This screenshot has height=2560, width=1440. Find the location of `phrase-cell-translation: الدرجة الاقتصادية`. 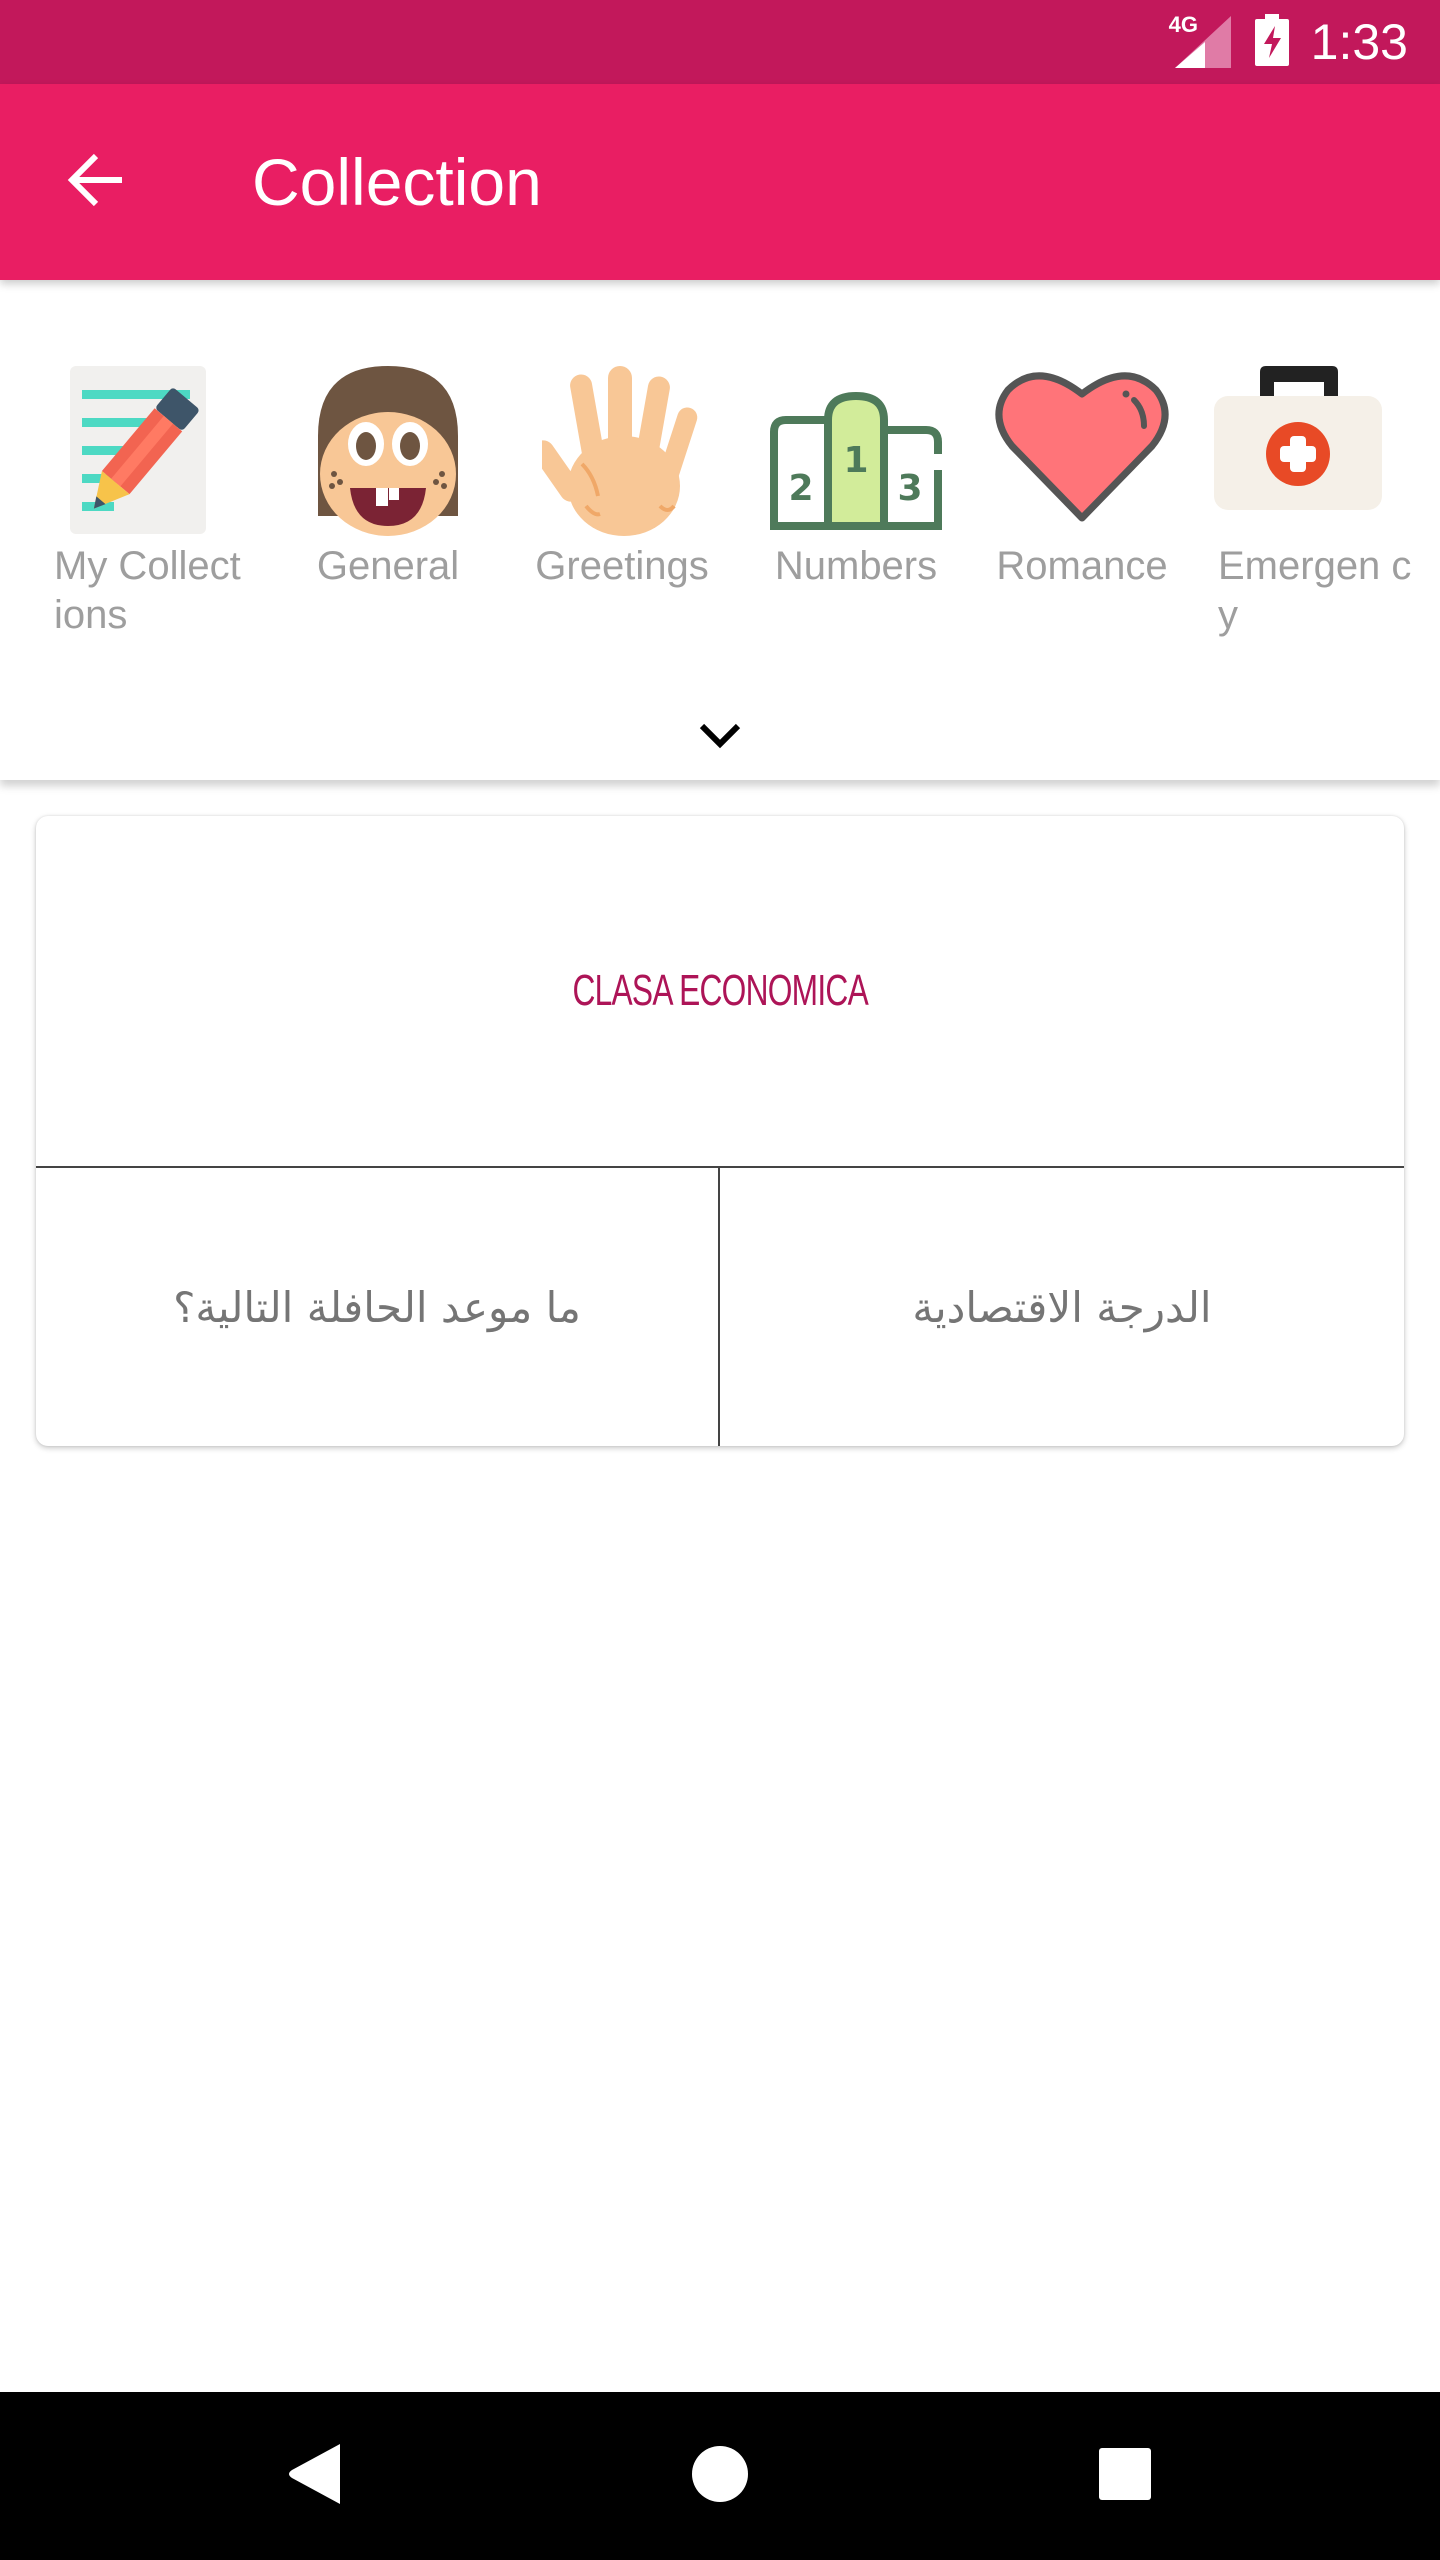

phrase-cell-translation: الدرجة الاقتصادية is located at coordinates (1062, 1307).